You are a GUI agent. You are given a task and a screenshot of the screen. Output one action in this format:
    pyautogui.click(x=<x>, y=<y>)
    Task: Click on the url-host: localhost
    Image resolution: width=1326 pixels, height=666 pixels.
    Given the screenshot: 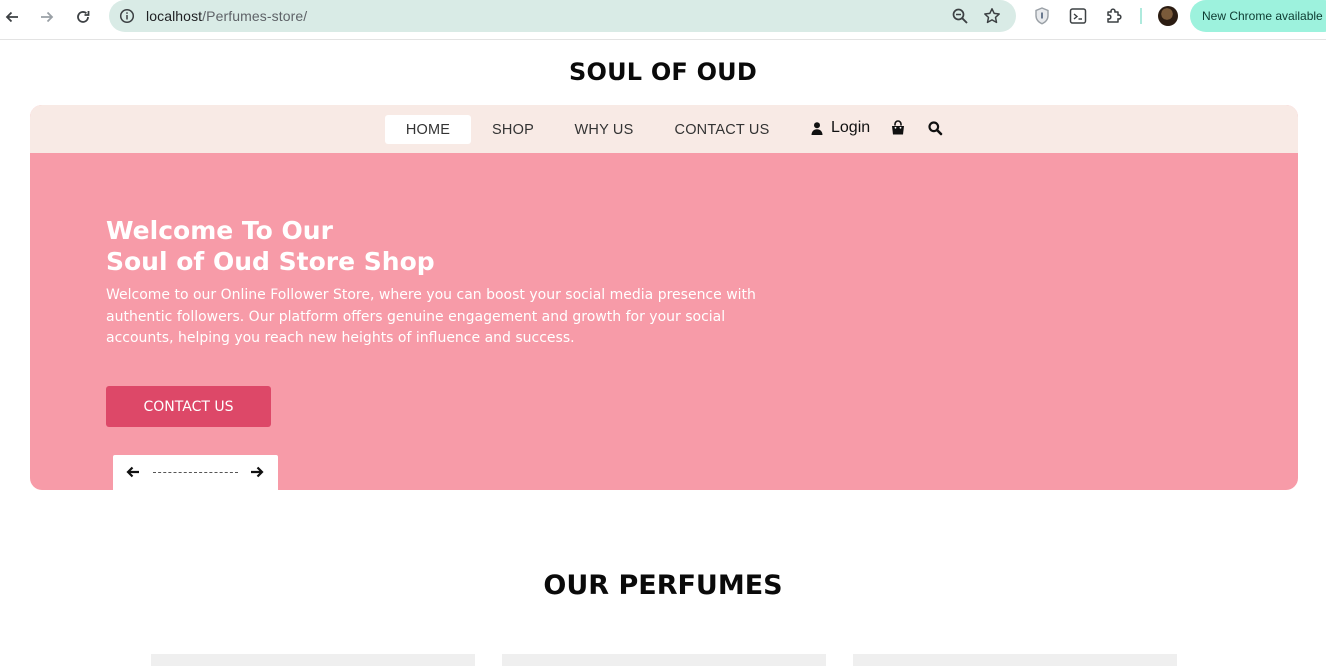 What is the action you would take?
    pyautogui.click(x=174, y=16)
    